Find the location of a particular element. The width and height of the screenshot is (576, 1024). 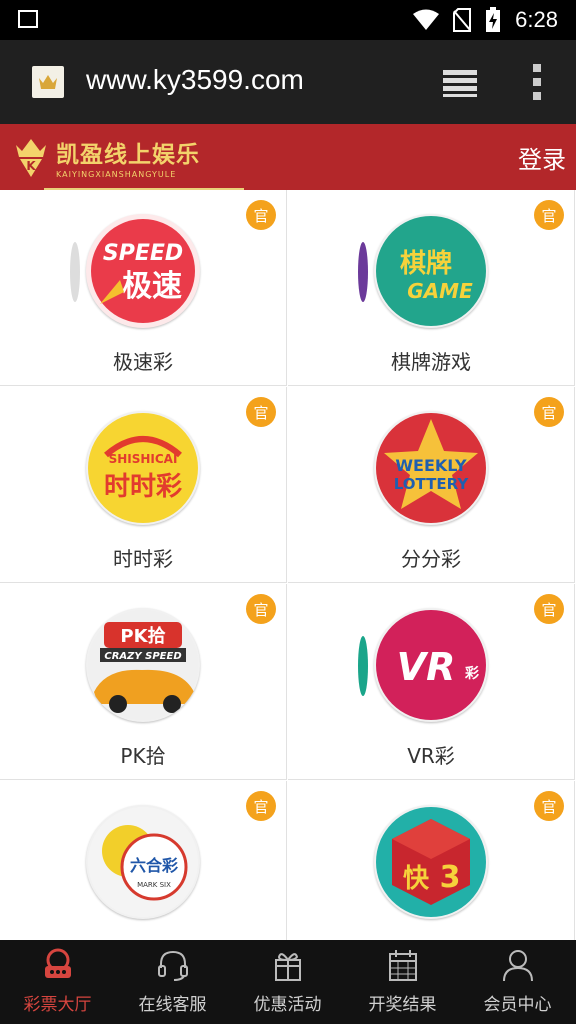

kuai3-logo-icon: 快 3 is located at coordinates (431, 862).